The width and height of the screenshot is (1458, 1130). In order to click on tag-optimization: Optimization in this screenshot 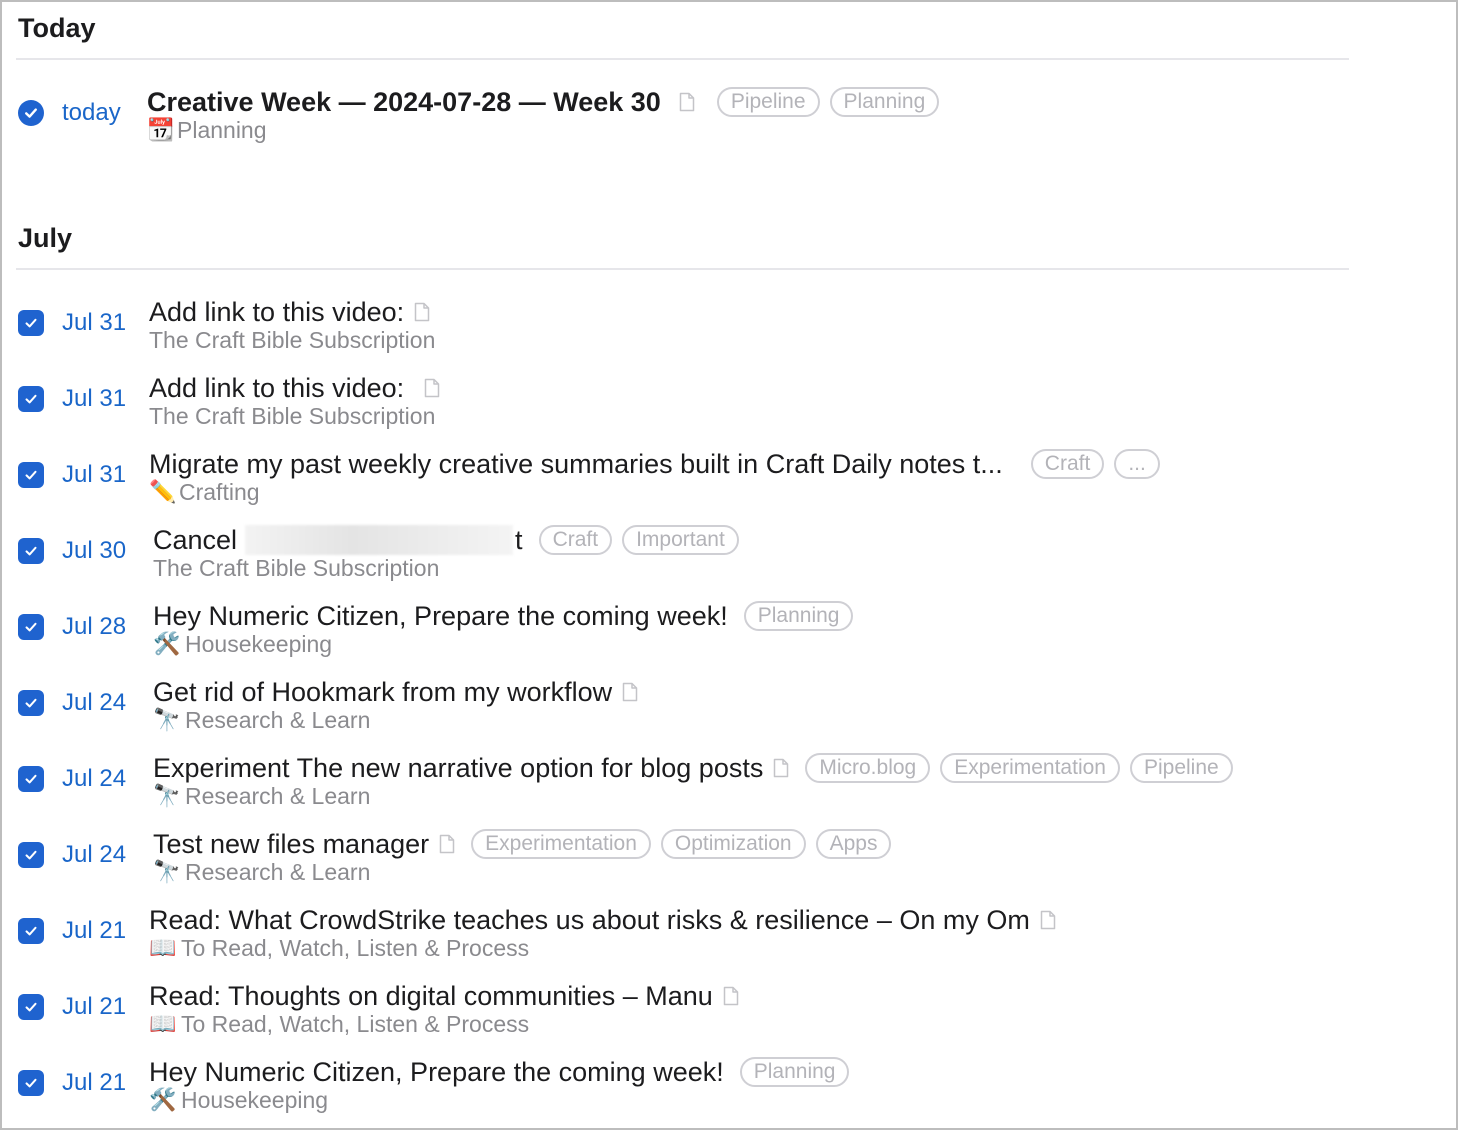, I will do `click(733, 844)`.